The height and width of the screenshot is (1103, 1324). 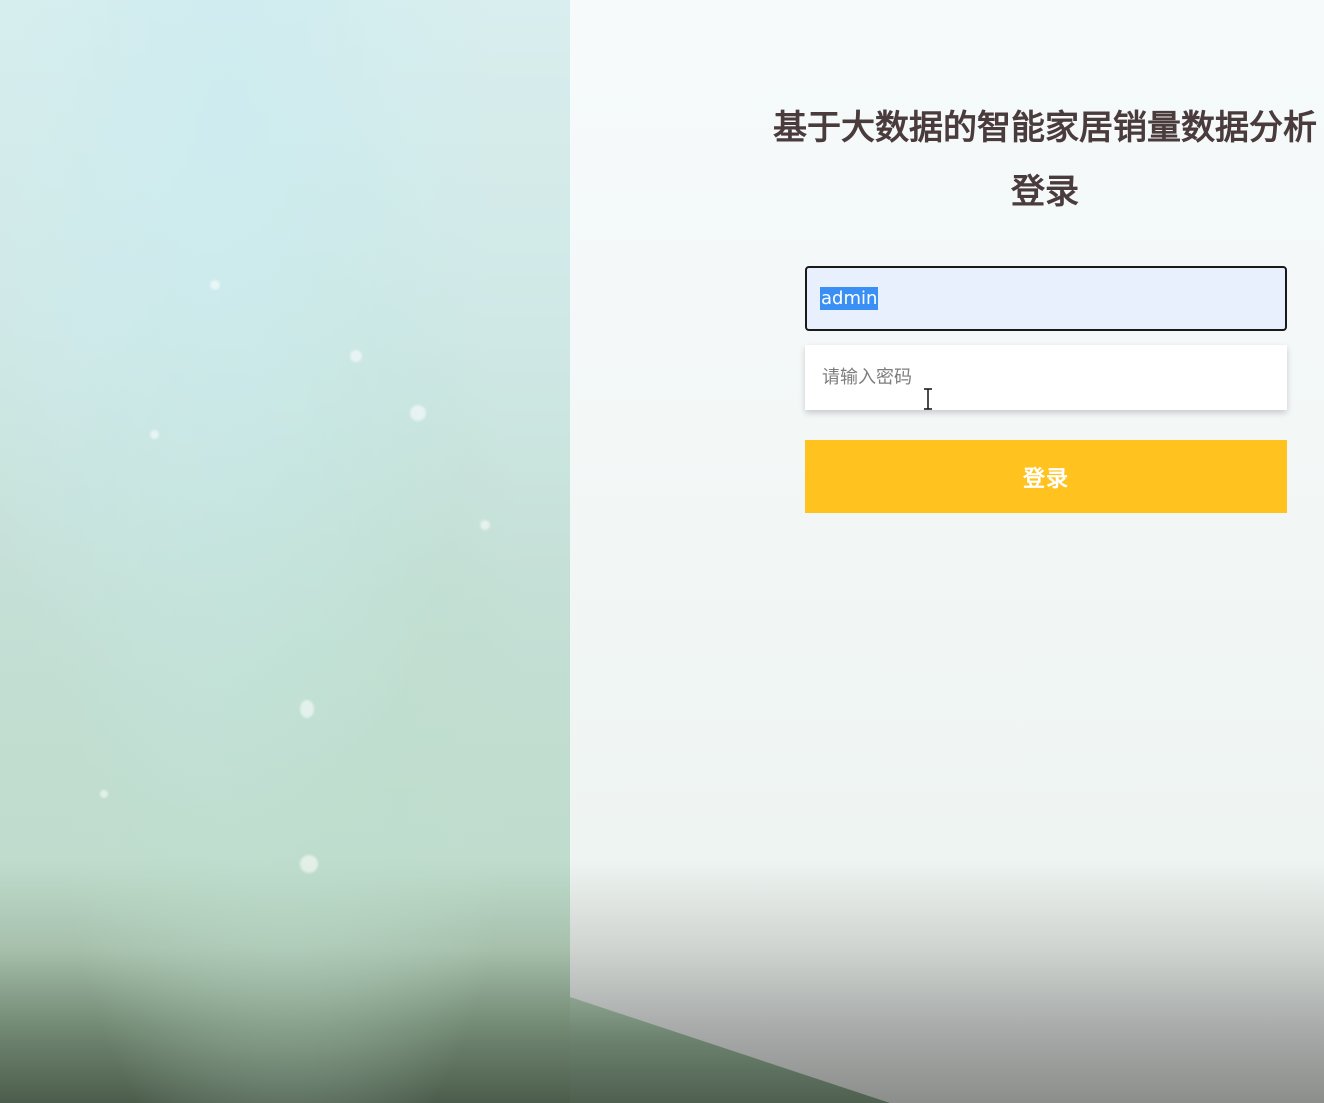 What do you see at coordinates (1053, 377) in the screenshot?
I see `password-input` at bounding box center [1053, 377].